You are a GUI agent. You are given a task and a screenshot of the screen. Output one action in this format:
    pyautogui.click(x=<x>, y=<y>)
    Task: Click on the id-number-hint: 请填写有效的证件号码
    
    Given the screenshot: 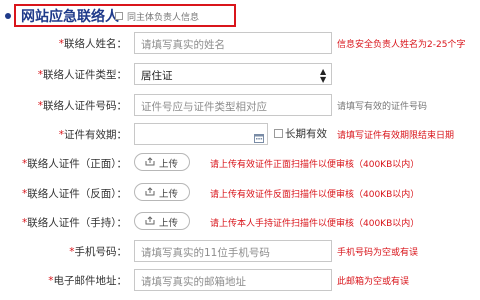 What is the action you would take?
    pyautogui.click(x=382, y=107)
    